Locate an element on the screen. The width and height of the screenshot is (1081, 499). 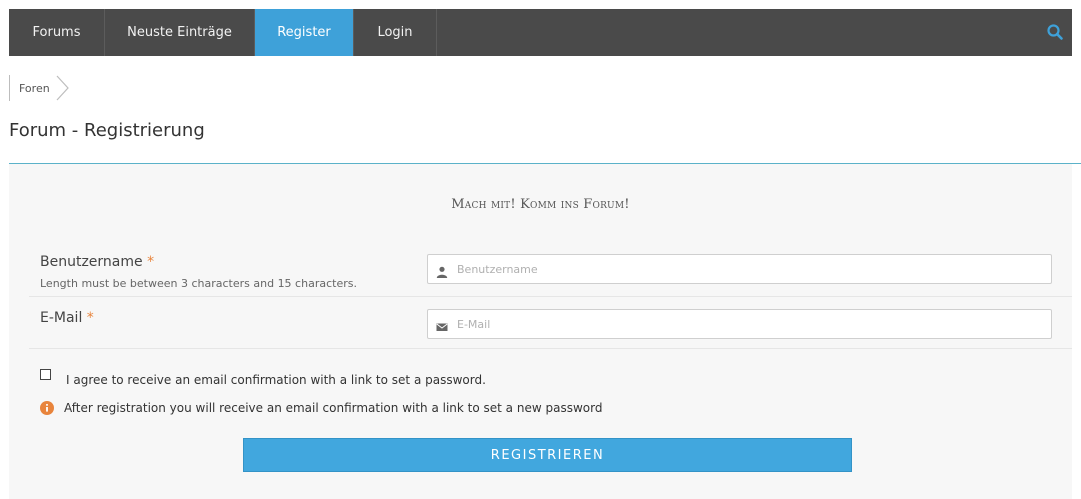
register-button: REGISTRIEREN is located at coordinates (547, 455).